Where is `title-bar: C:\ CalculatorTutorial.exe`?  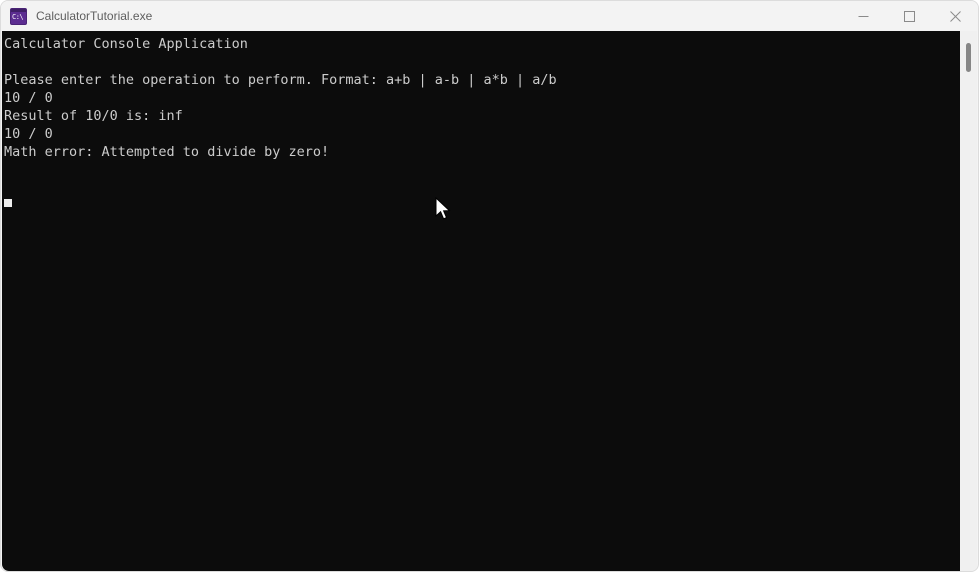 title-bar: C:\ CalculatorTutorial.exe is located at coordinates (489, 16).